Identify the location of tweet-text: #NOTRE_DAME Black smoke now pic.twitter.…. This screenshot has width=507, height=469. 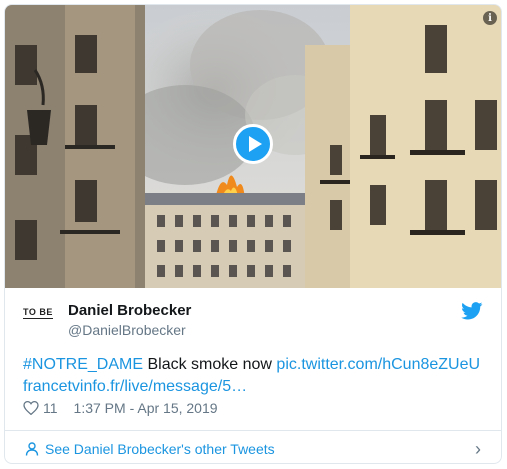
(258, 376).